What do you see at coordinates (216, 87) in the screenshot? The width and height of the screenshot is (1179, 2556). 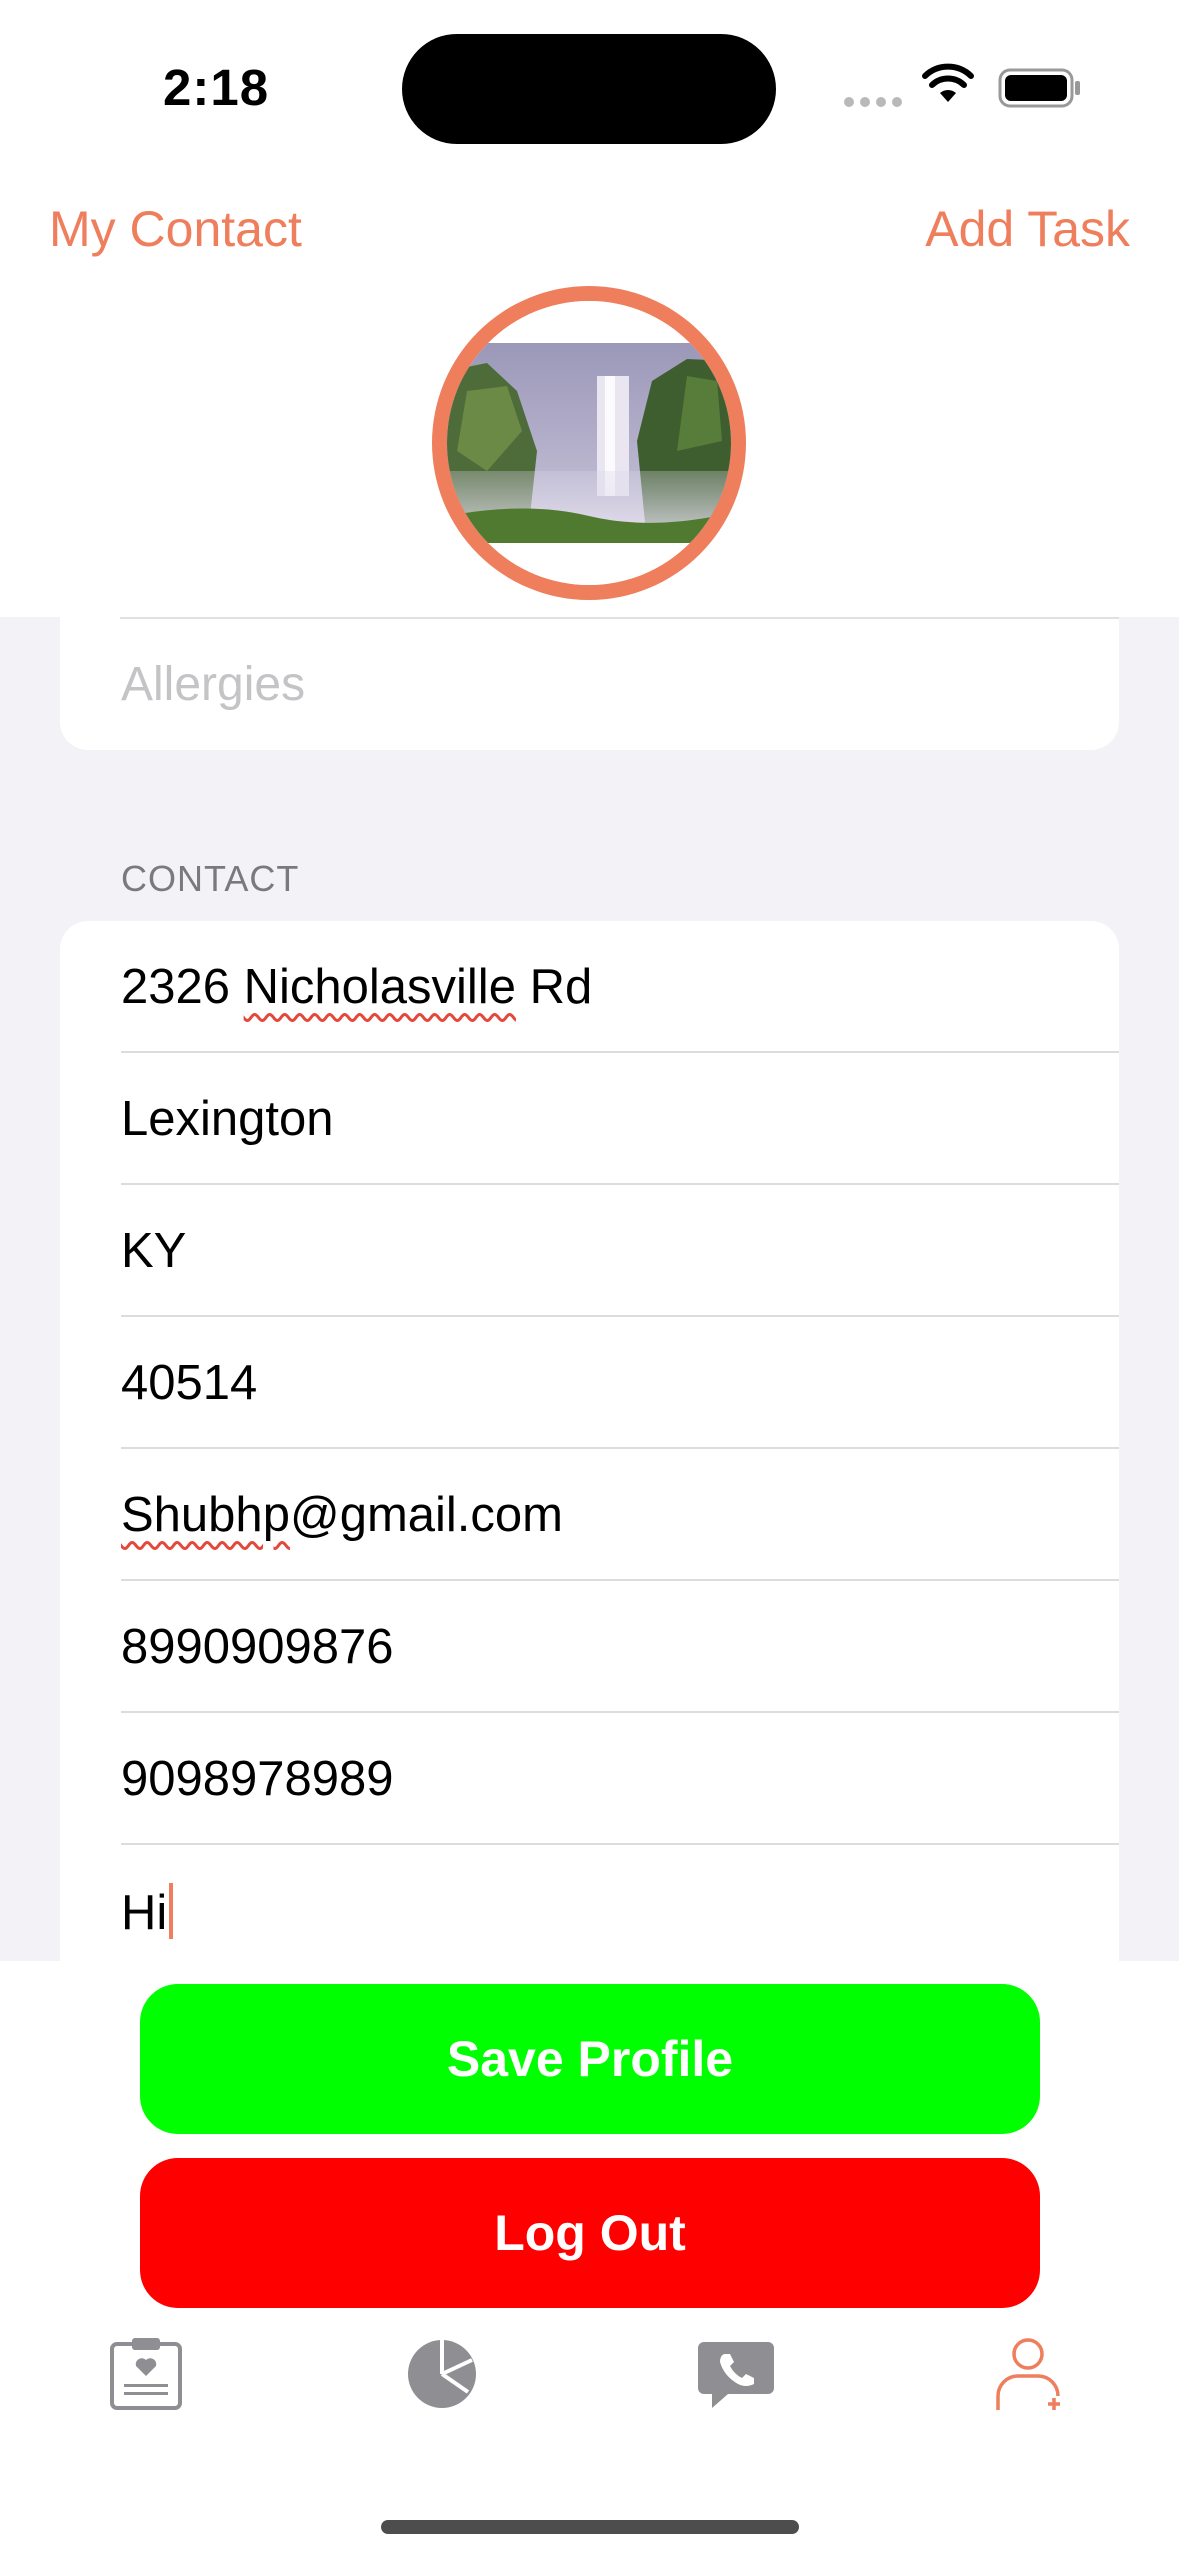 I see `status-time: 2:18` at bounding box center [216, 87].